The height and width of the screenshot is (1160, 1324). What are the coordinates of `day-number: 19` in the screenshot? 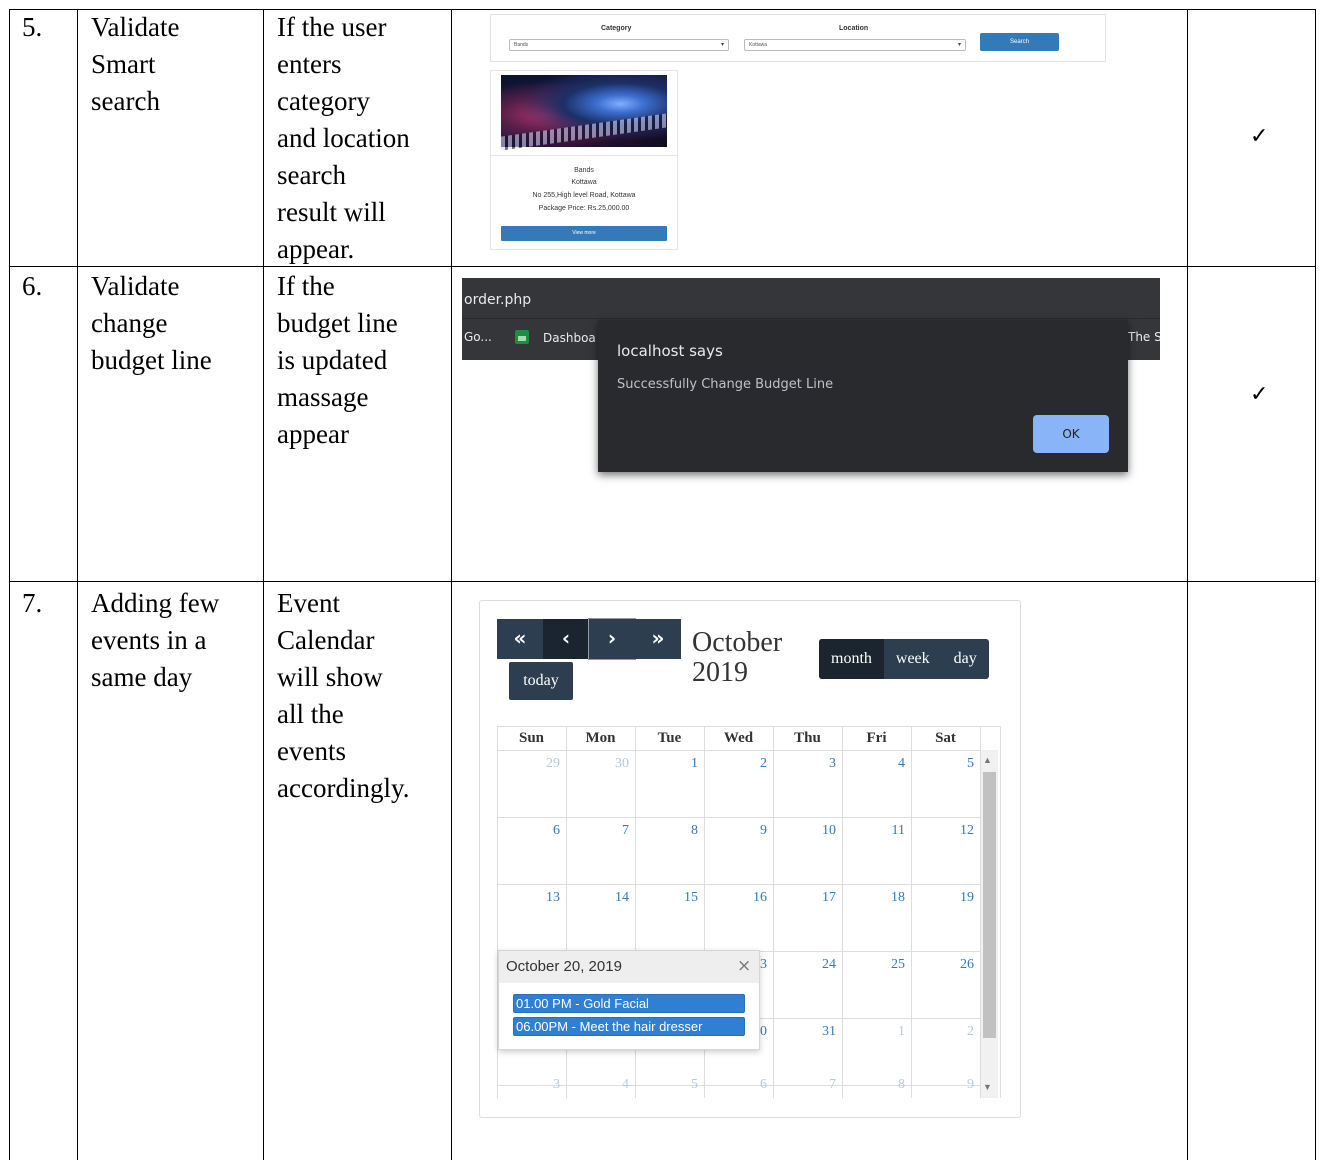 It's located at (944, 898).